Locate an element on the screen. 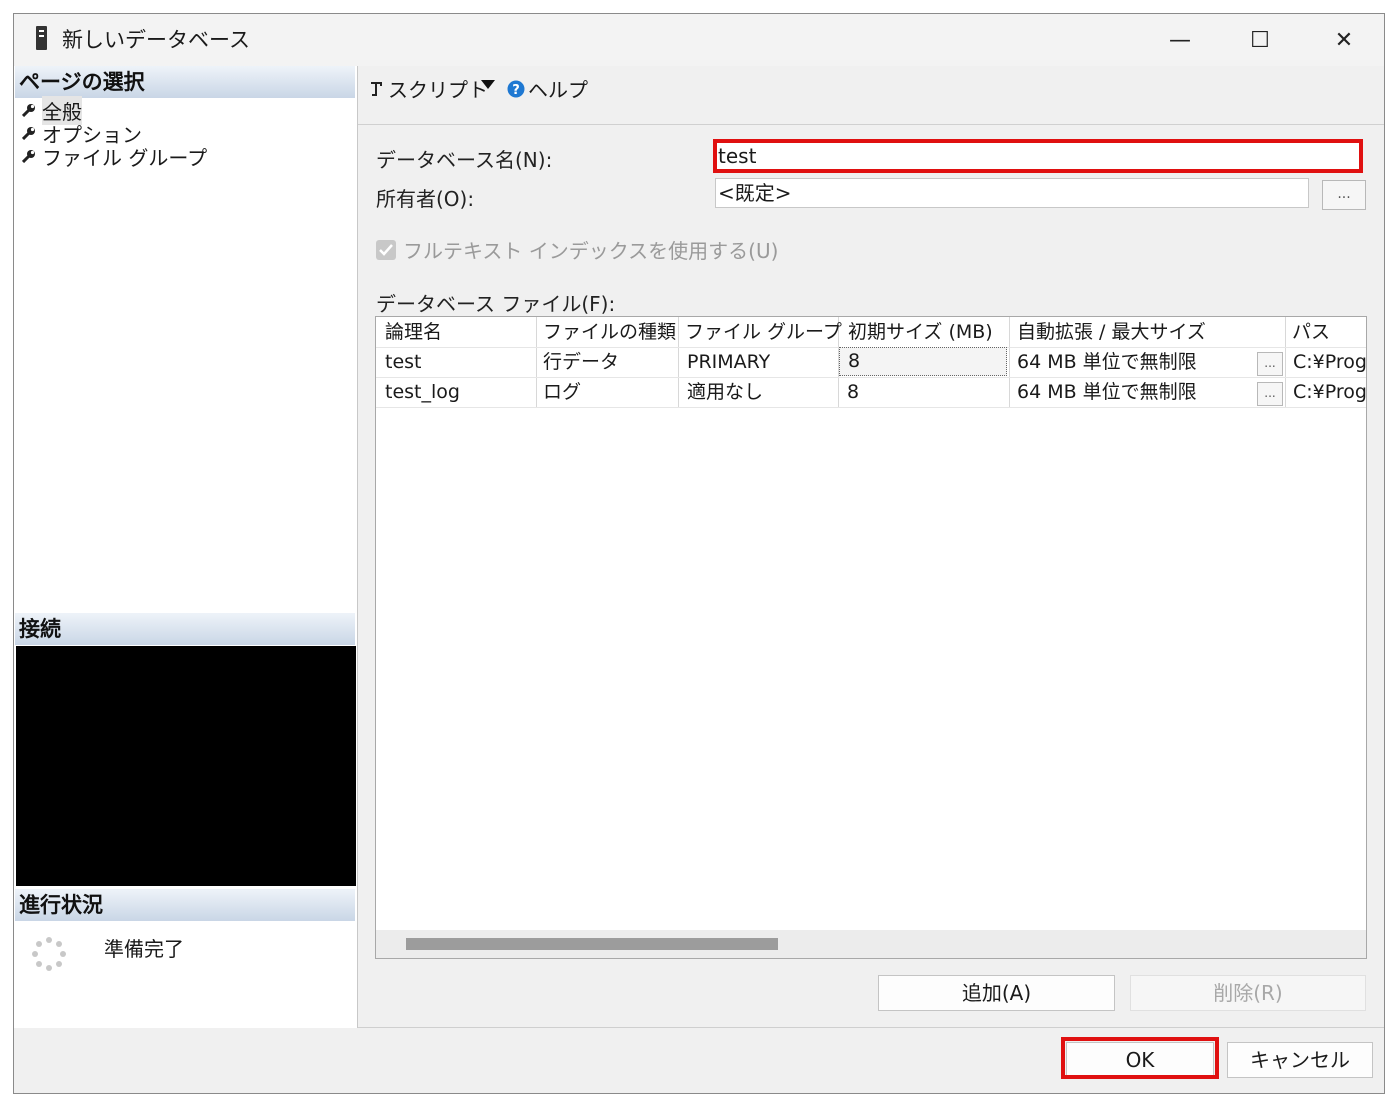  fulltext-checkbox: フルテキスト インデックスを使用する(U) is located at coordinates (576, 249).